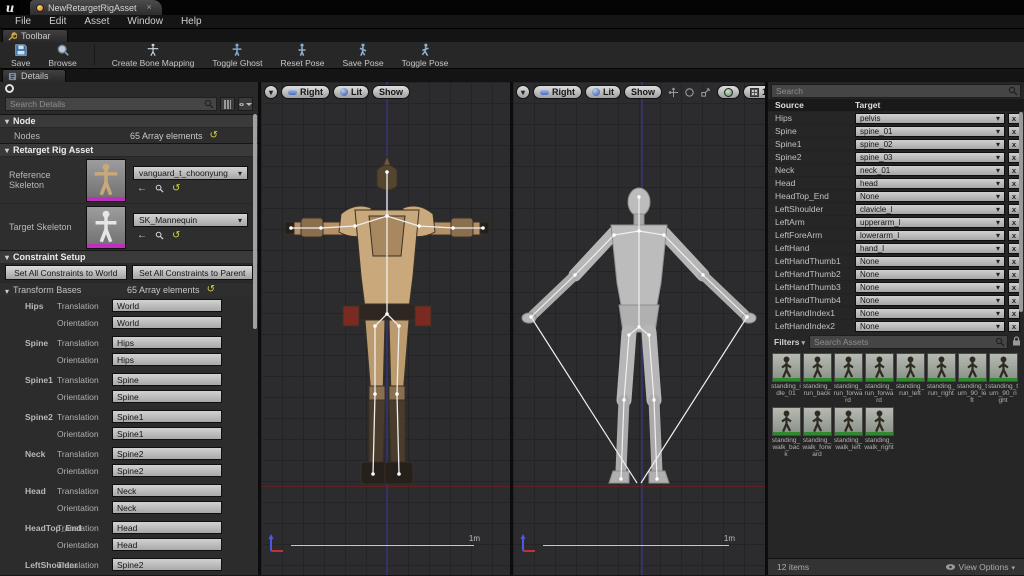 Image resolution: width=1024 pixels, height=576 pixels. Describe the element at coordinates (673, 92) in the screenshot. I see `translate-tool-icon` at that location.